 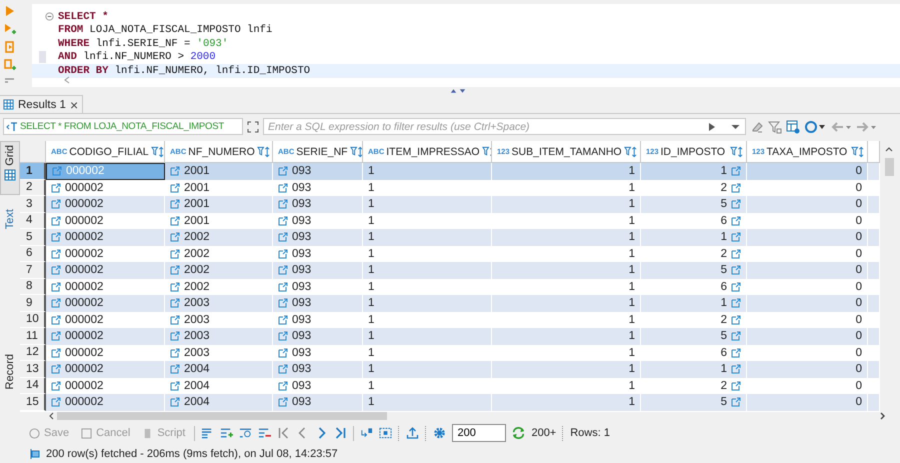 What do you see at coordinates (775, 127) in the screenshot?
I see `filter-icon` at bounding box center [775, 127].